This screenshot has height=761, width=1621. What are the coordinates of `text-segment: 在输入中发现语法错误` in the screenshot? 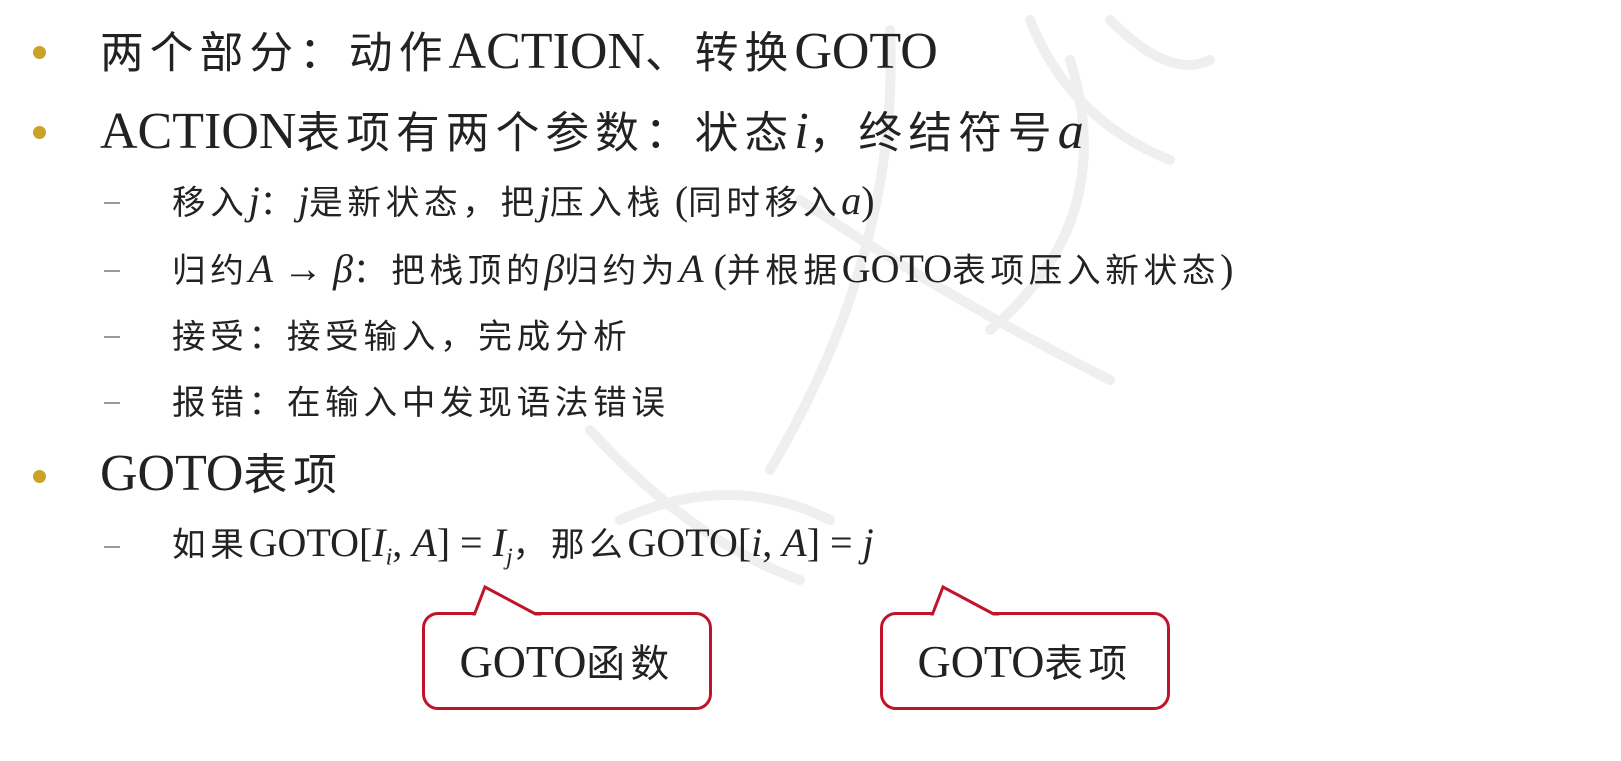 It's located at (478, 402).